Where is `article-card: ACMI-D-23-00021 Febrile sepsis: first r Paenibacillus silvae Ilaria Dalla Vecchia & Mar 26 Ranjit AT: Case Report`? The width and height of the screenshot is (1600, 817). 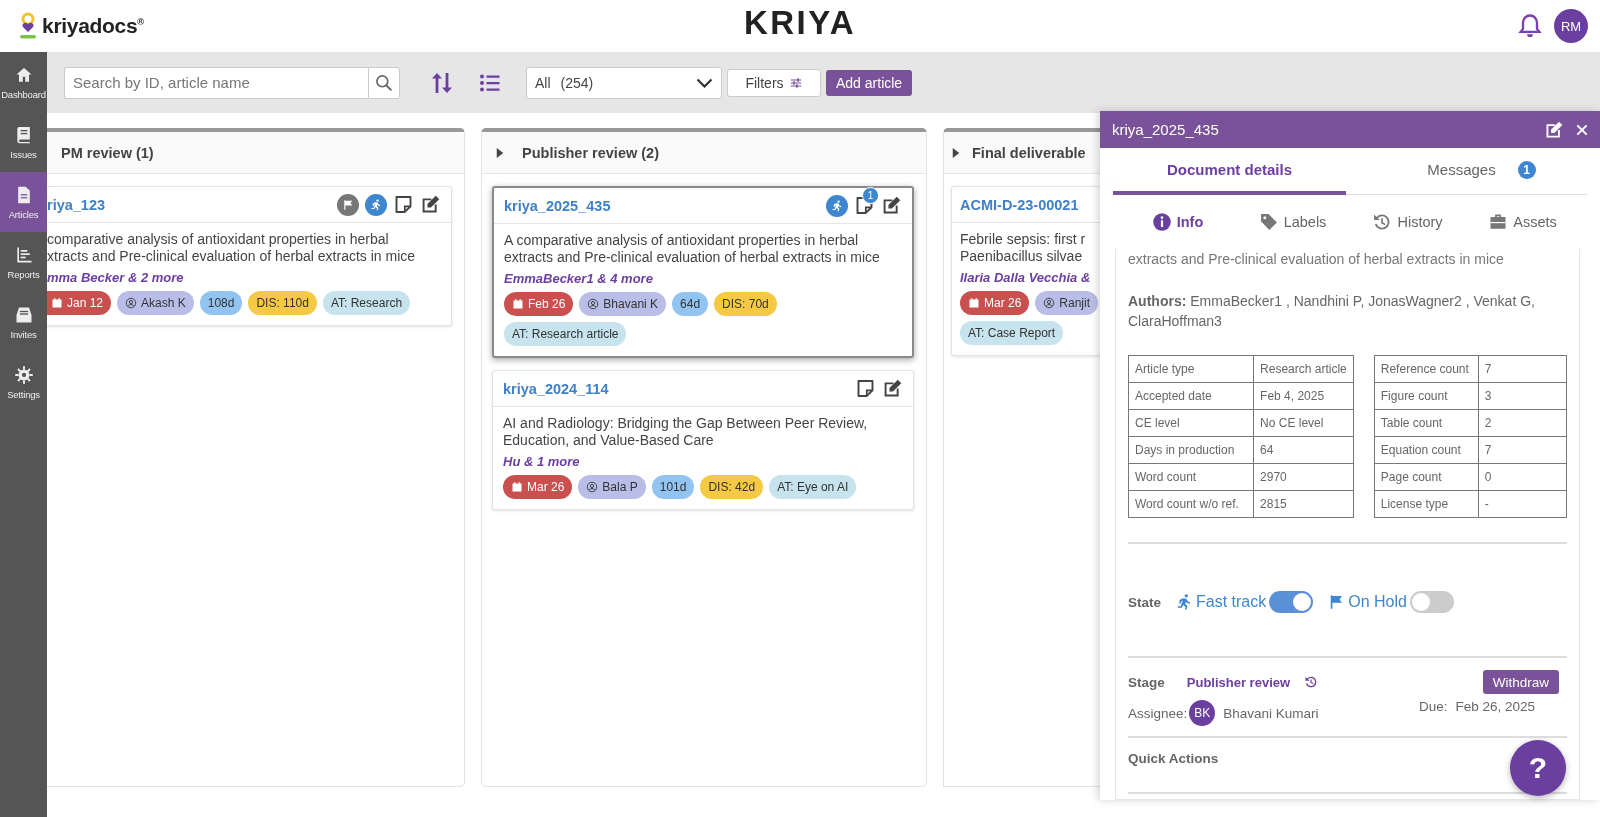 article-card: ACMI-D-23-00021 Febrile sepsis: first r Paenibacillus silvae Ilaria Dalla Vecchia & Mar 26 Ranjit AT: Case Report is located at coordinates (1025, 271).